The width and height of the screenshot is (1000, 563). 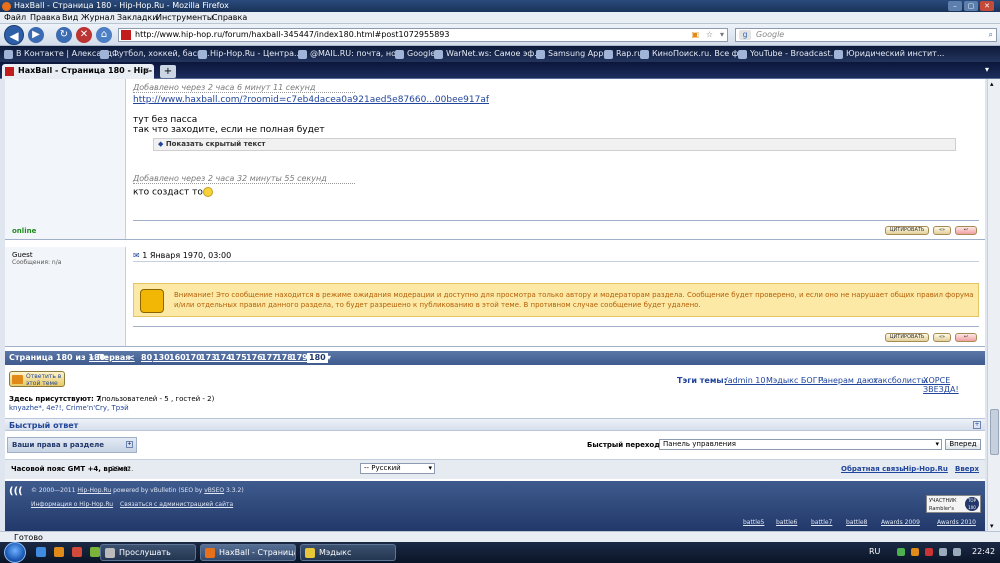 I want to click on dropdown-icon: ▾, so click(x=722, y=35).